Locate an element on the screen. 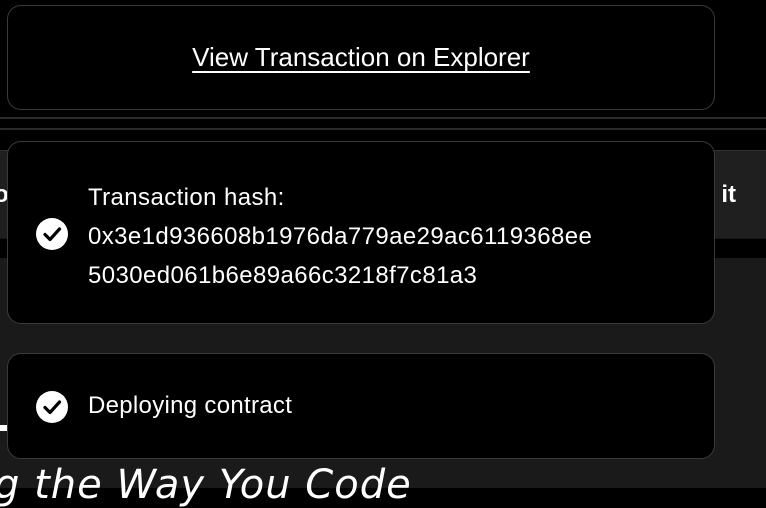  deploying-contract-status: Deploying contract is located at coordinates (190, 405).